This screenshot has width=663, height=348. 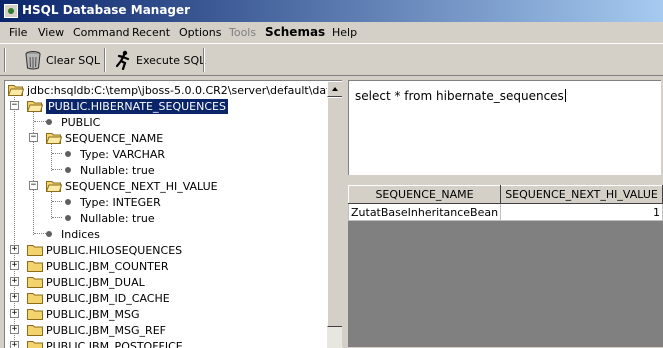 I want to click on arrow-up-icon, so click(x=335, y=89).